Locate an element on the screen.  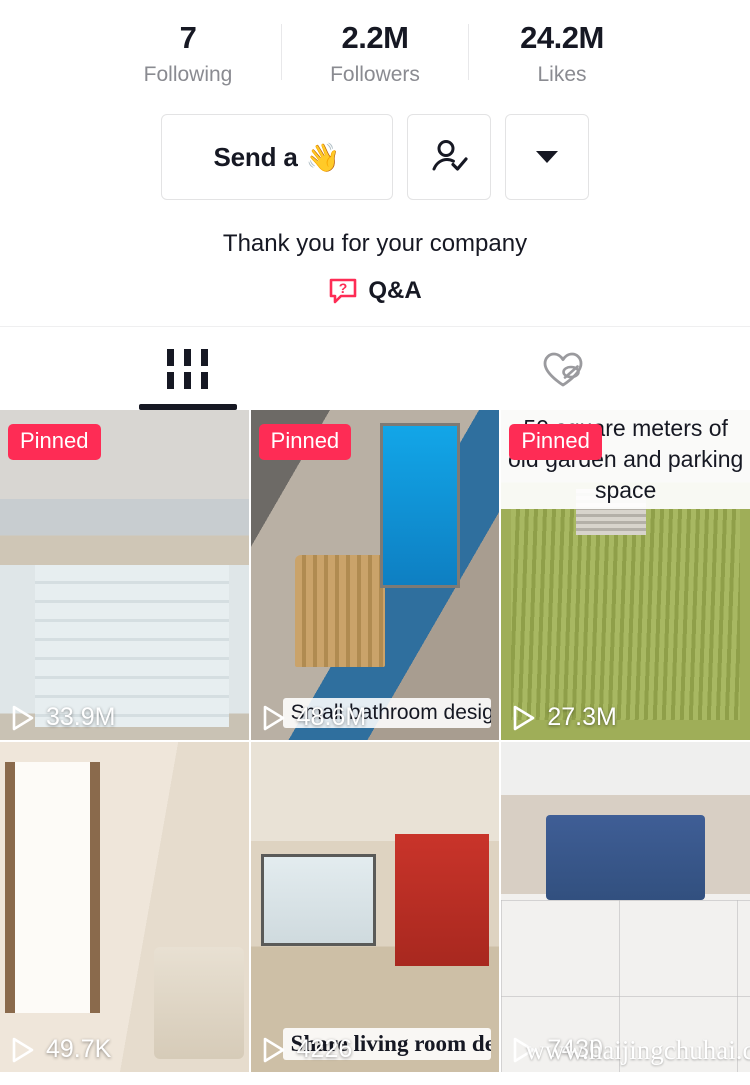
likes-label: Likes is located at coordinates (562, 74).